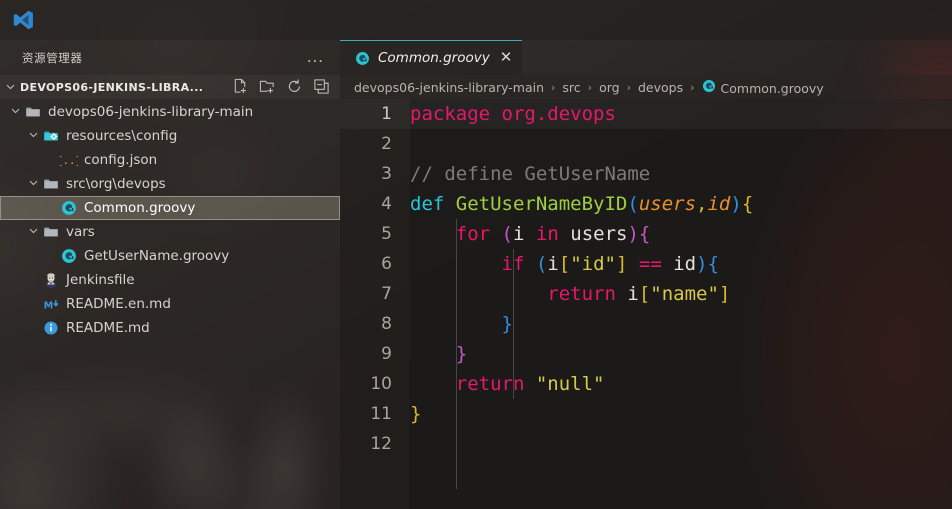 Image resolution: width=952 pixels, height=509 pixels. I want to click on breadcrumb-item-label: Common.groovy, so click(772, 88).